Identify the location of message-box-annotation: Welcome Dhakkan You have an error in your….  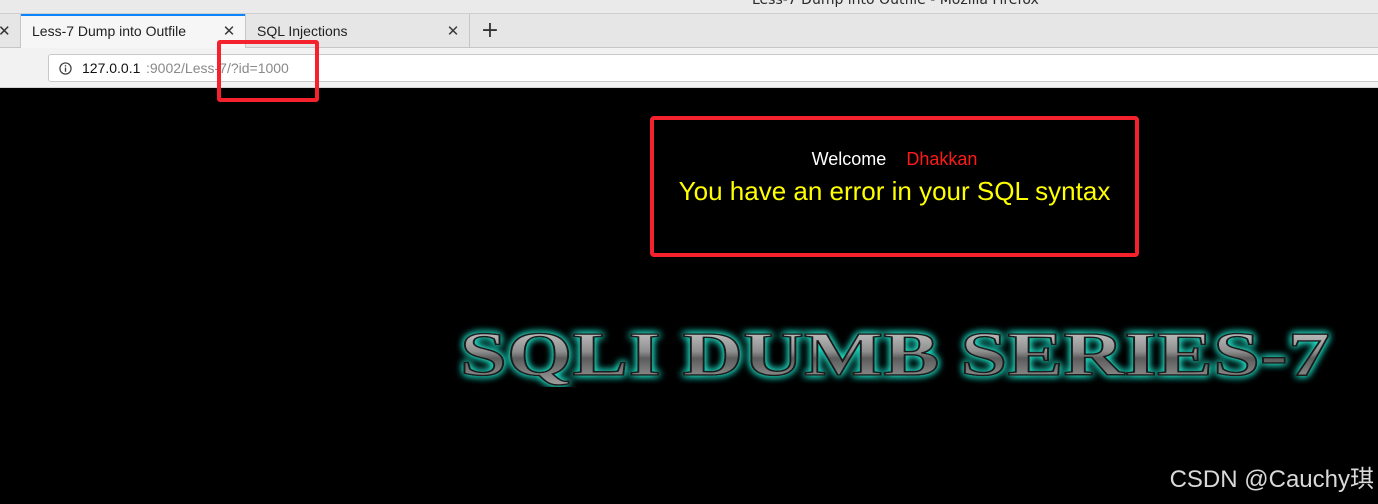
(894, 186).